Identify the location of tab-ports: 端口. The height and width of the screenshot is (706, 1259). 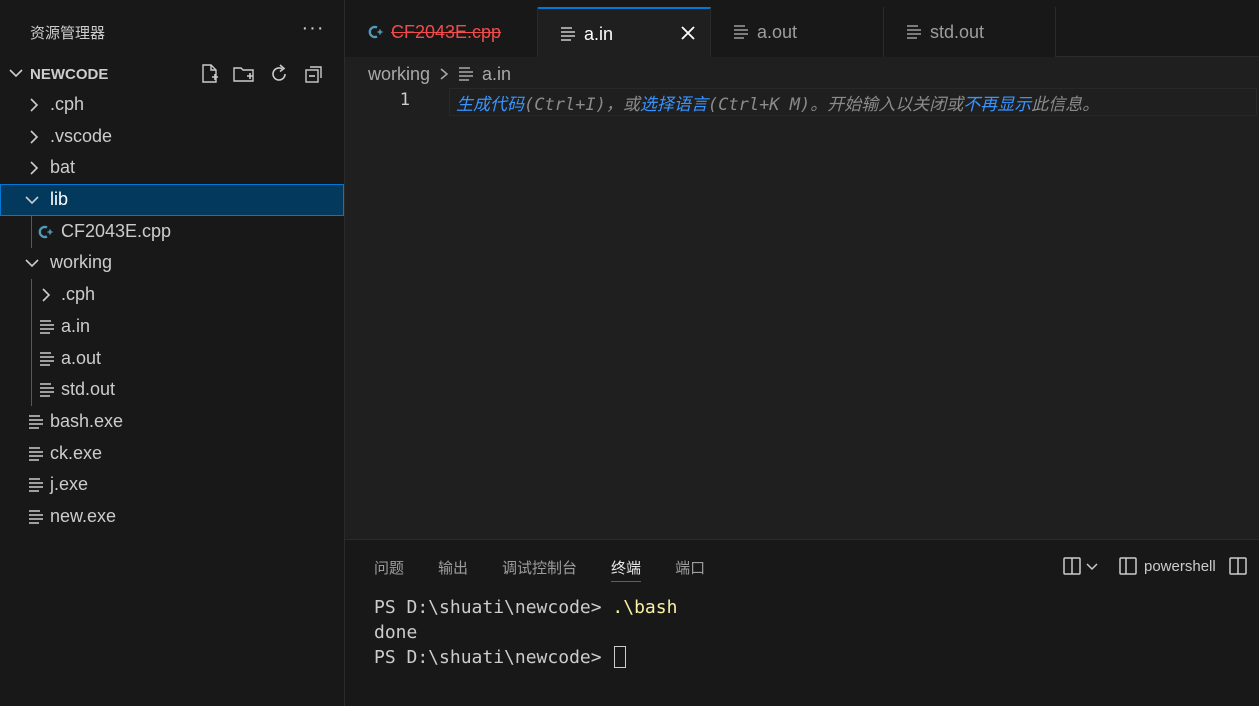
(690, 568).